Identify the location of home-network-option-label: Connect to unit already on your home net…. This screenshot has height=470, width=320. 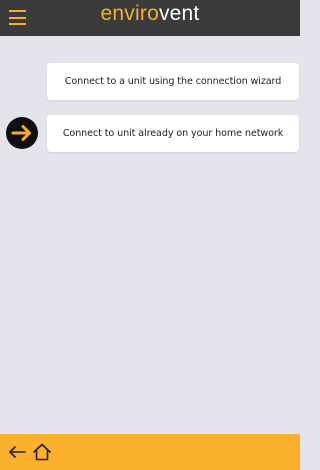
(173, 133).